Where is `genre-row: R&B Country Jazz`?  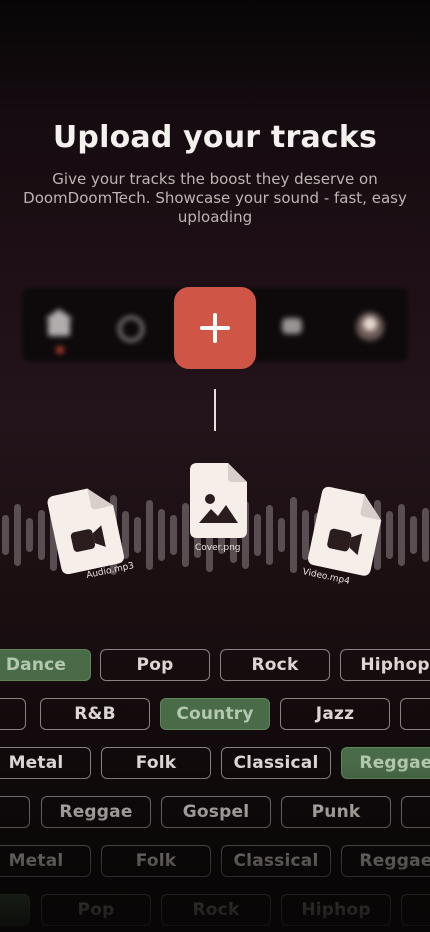
genre-row: R&B Country Jazz is located at coordinates (215, 715).